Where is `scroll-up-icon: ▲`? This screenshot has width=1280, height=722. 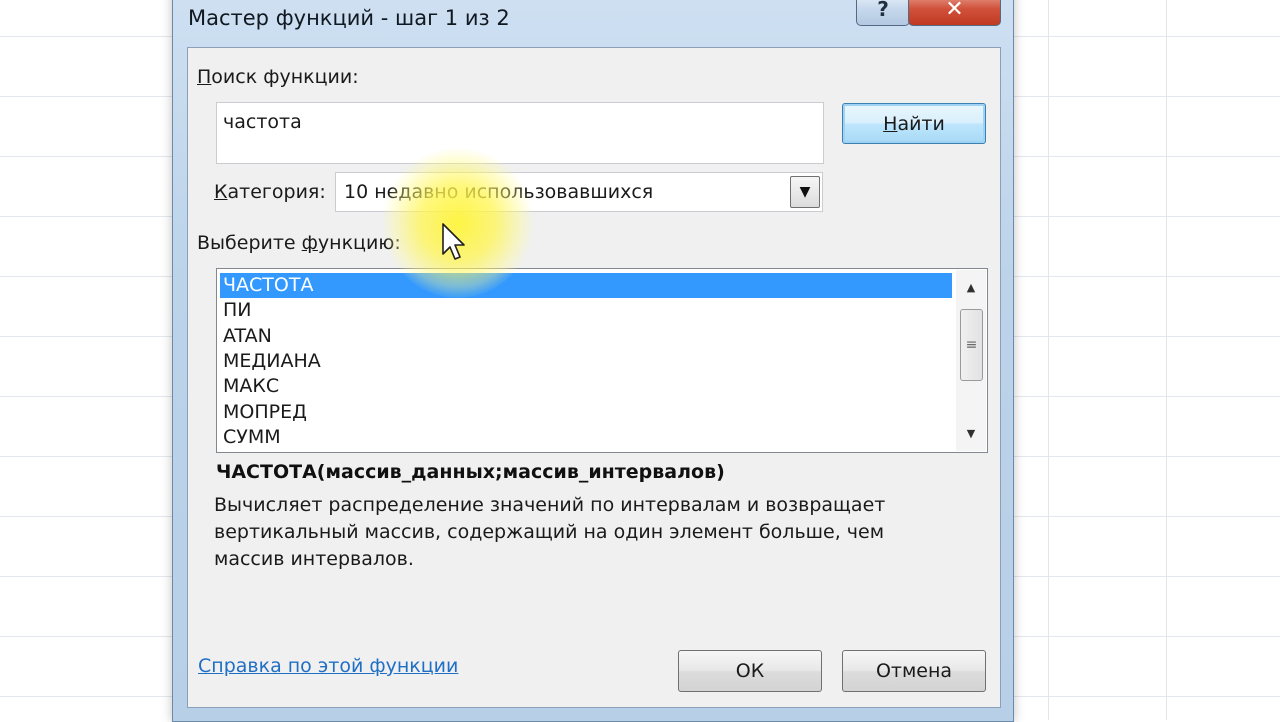
scroll-up-icon: ▲ is located at coordinates (971, 287).